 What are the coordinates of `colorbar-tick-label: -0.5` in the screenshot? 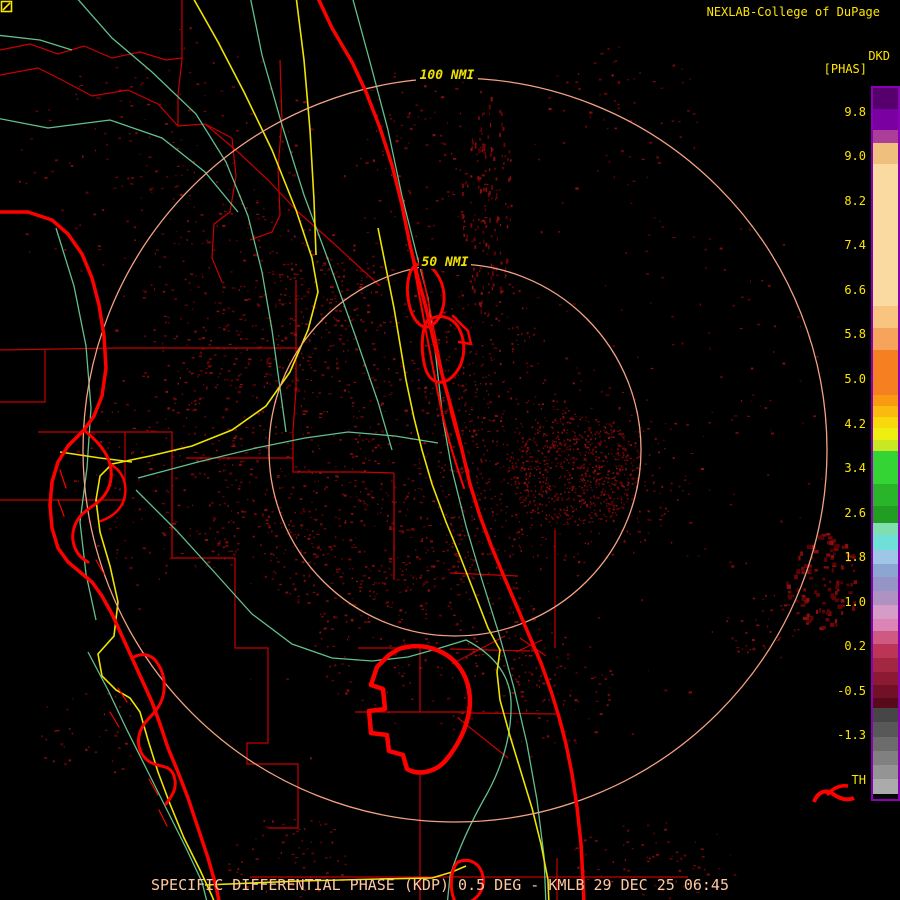 It's located at (851, 691).